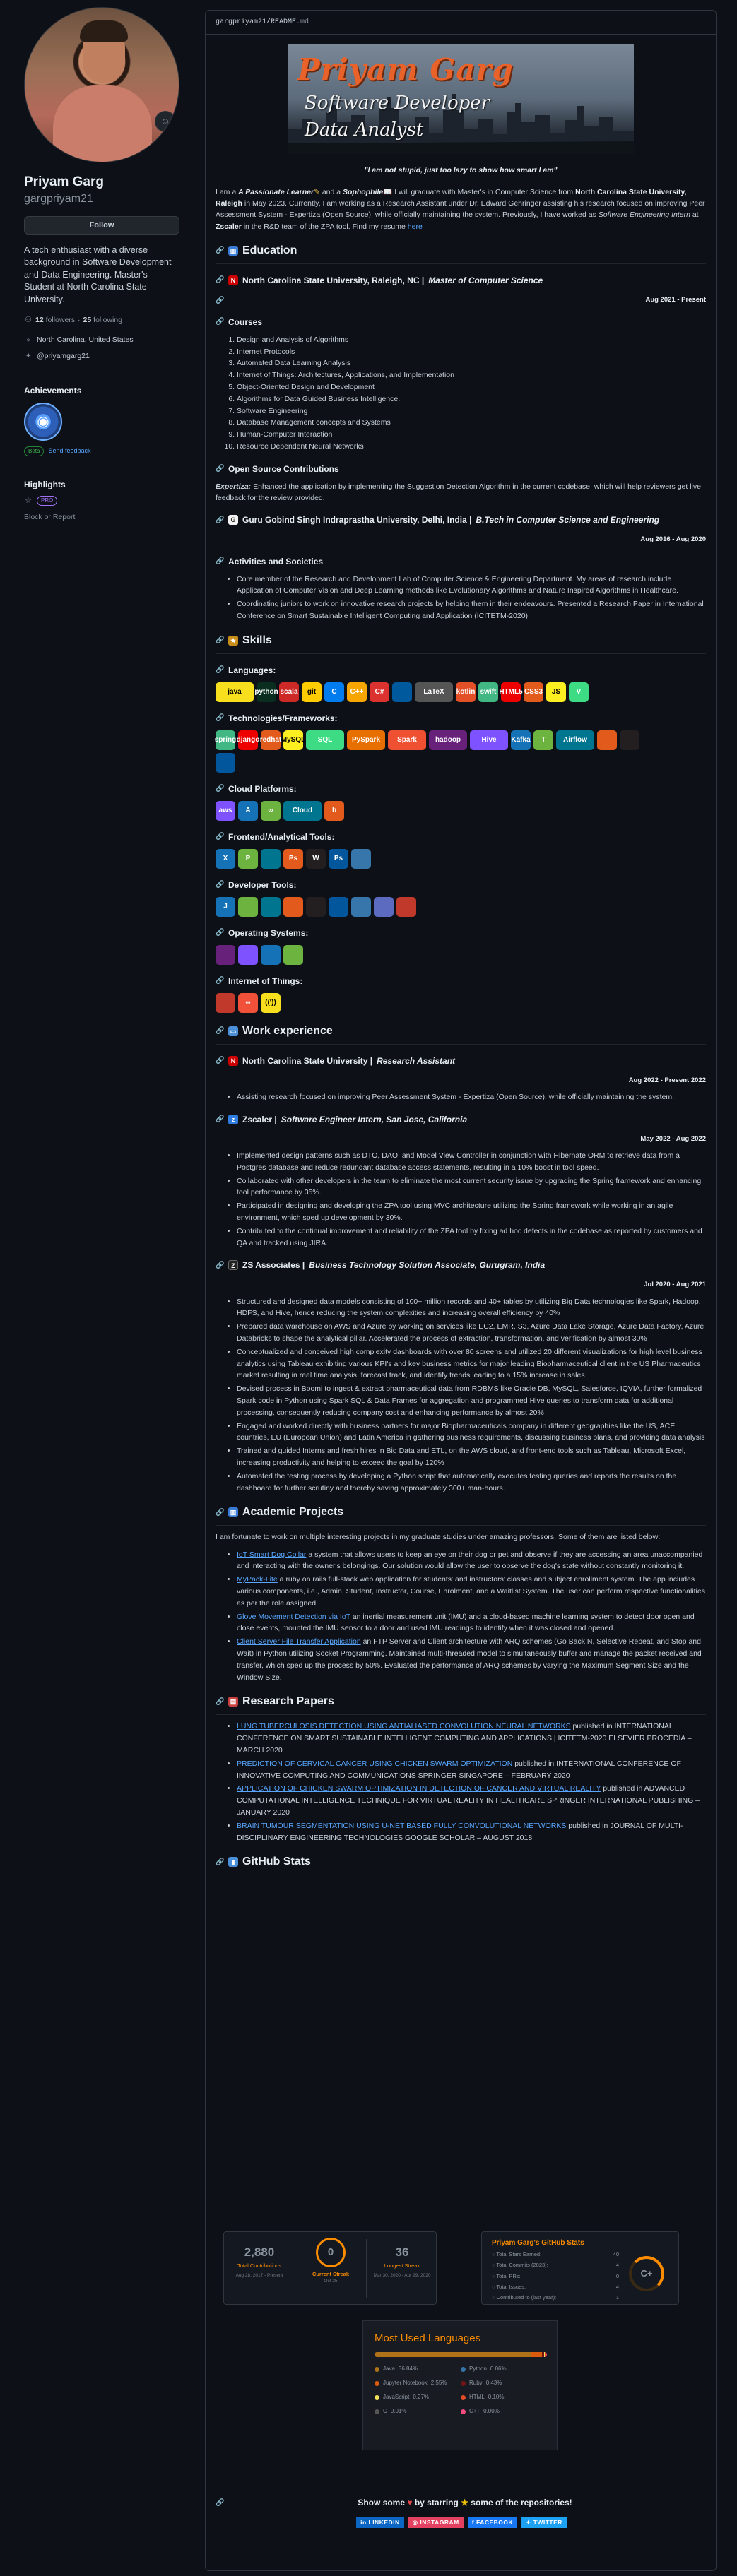 Image resolution: width=737 pixels, height=2576 pixels. What do you see at coordinates (461, 810) in the screenshot?
I see `cloud-icons: aws A ∞ Cloud b` at bounding box center [461, 810].